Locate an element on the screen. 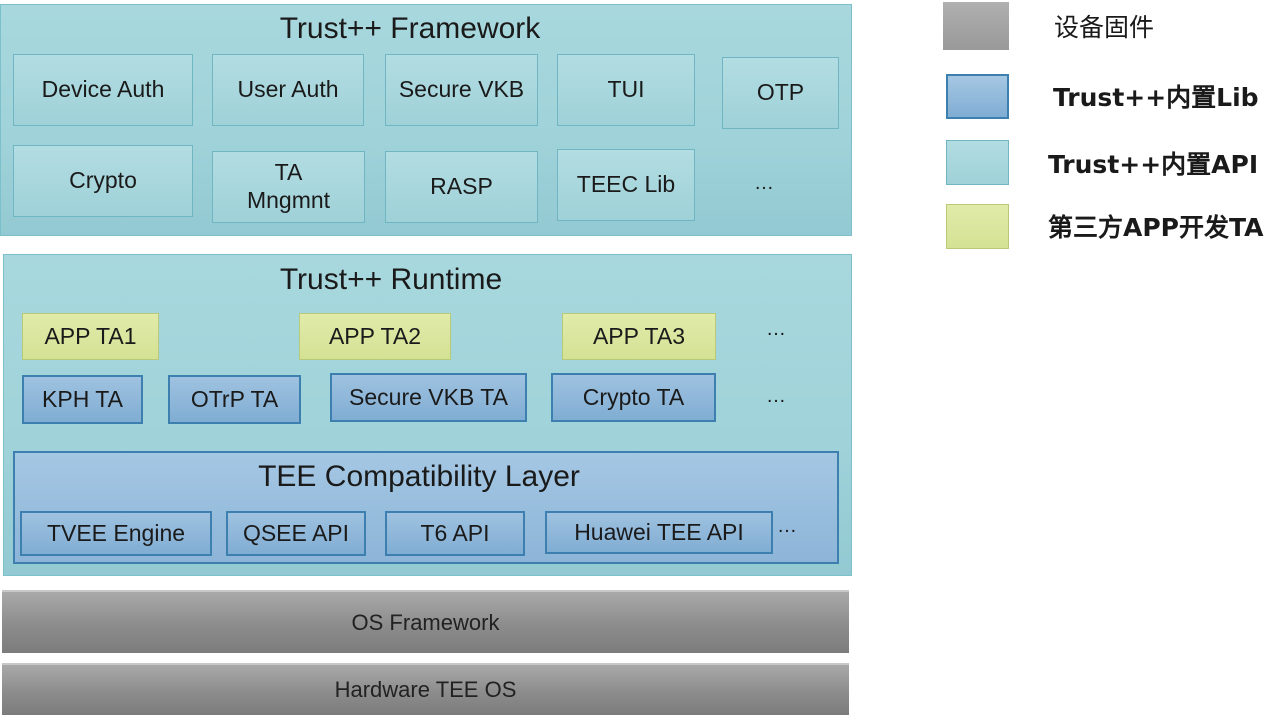  legend-label-lib: Trust++内置Lib is located at coordinates (1156, 97).